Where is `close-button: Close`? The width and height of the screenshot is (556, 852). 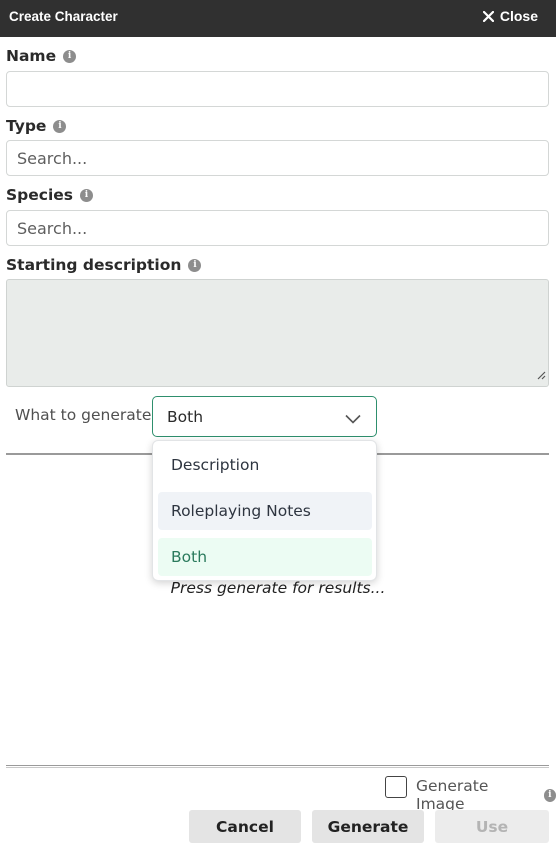
close-button: Close is located at coordinates (510, 16).